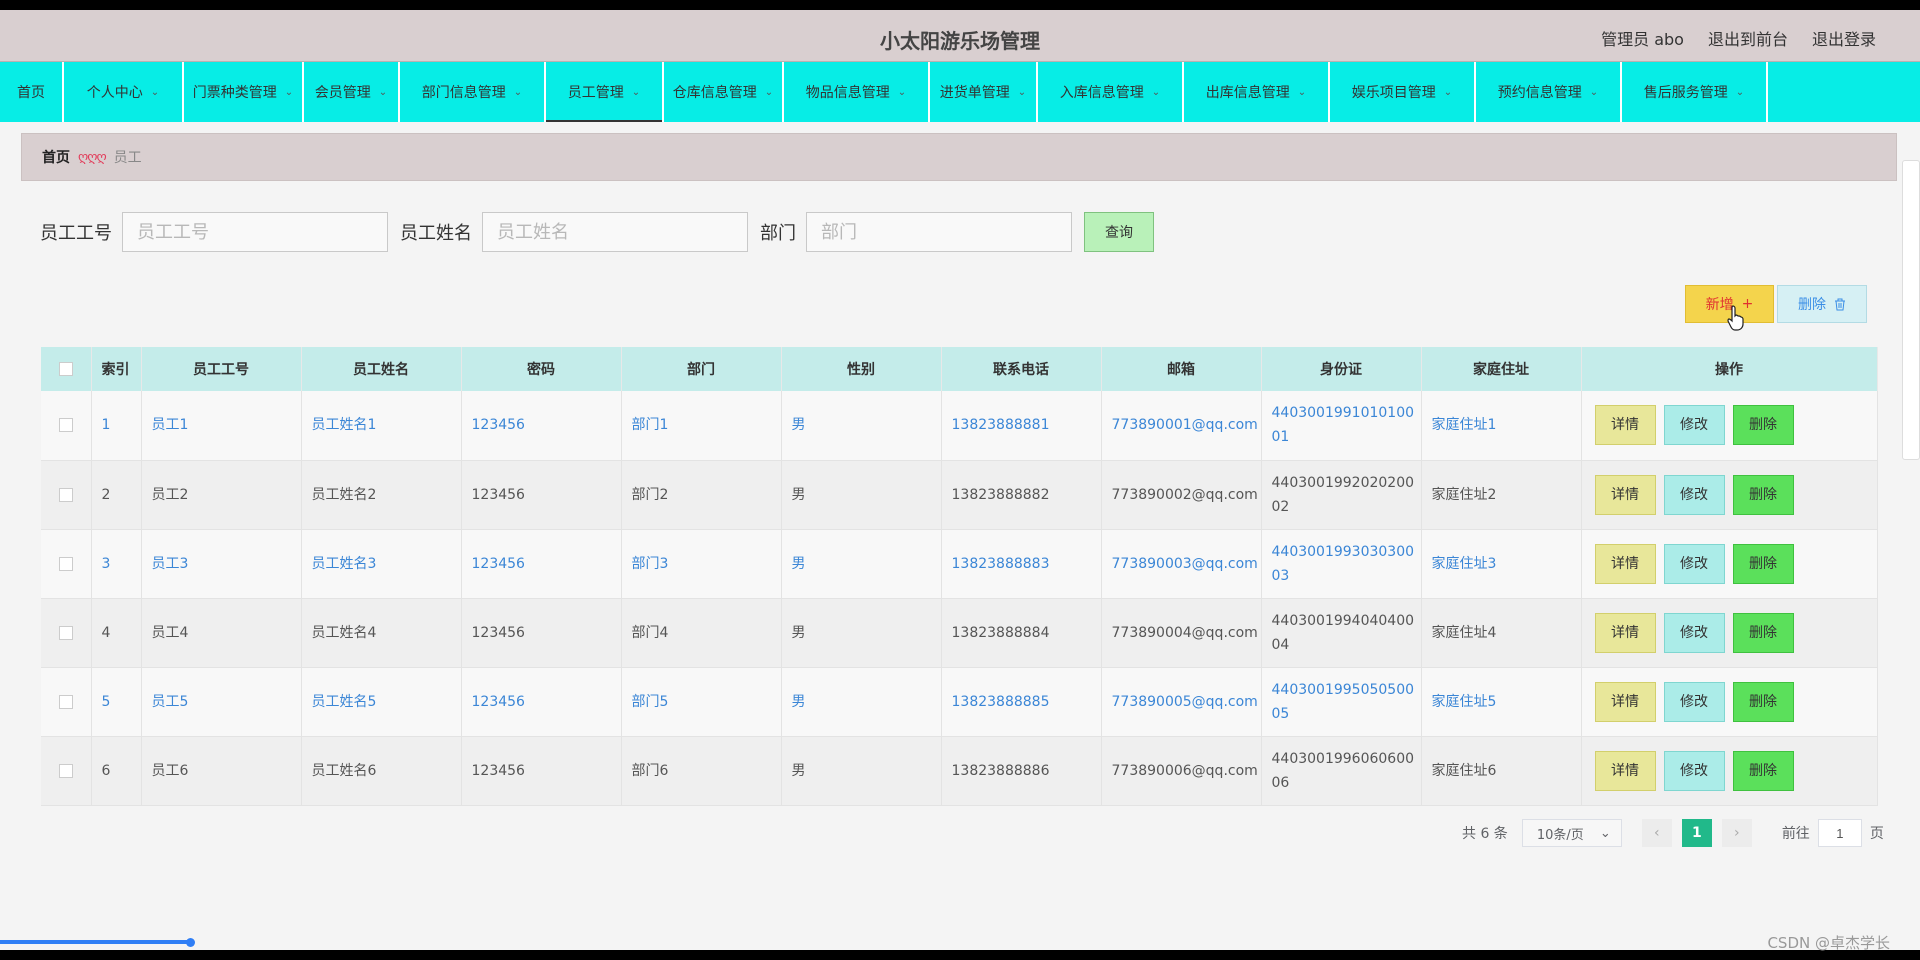  What do you see at coordinates (114, 93) in the screenshot?
I see `nav-item-label: 个人中心` at bounding box center [114, 93].